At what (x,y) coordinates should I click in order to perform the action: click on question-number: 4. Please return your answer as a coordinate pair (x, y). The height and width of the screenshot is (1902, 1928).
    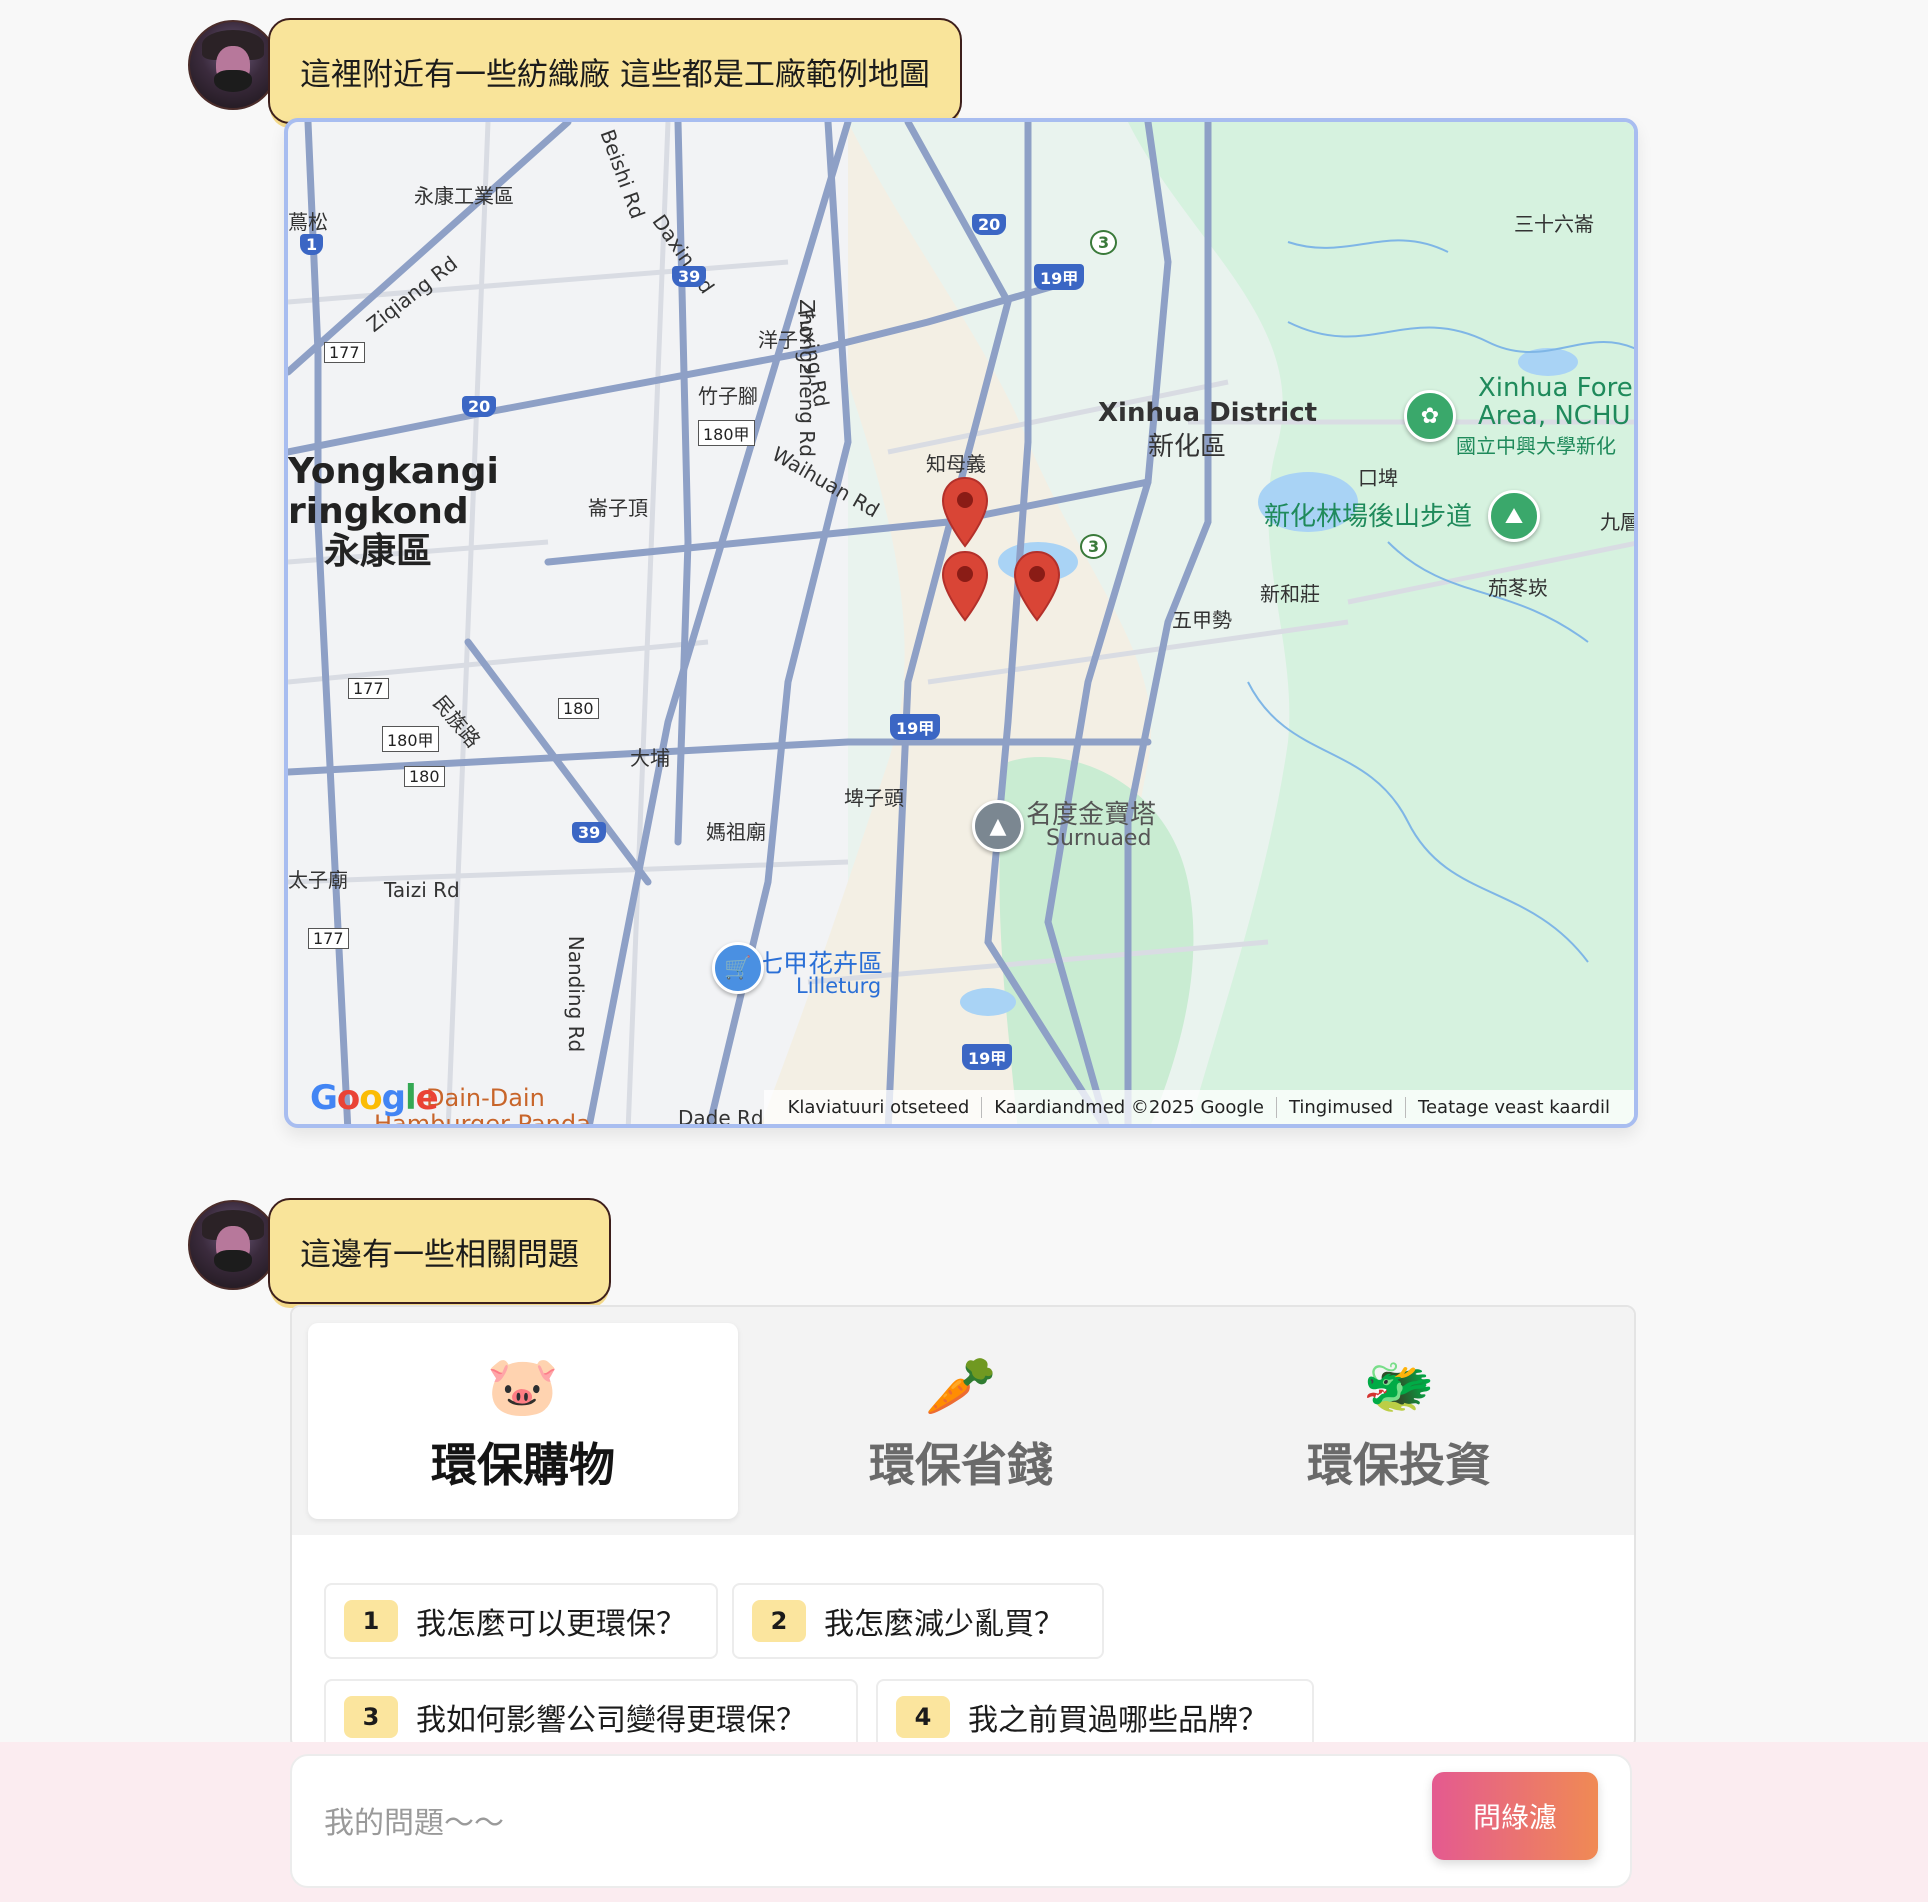
    Looking at the image, I should click on (923, 1717).